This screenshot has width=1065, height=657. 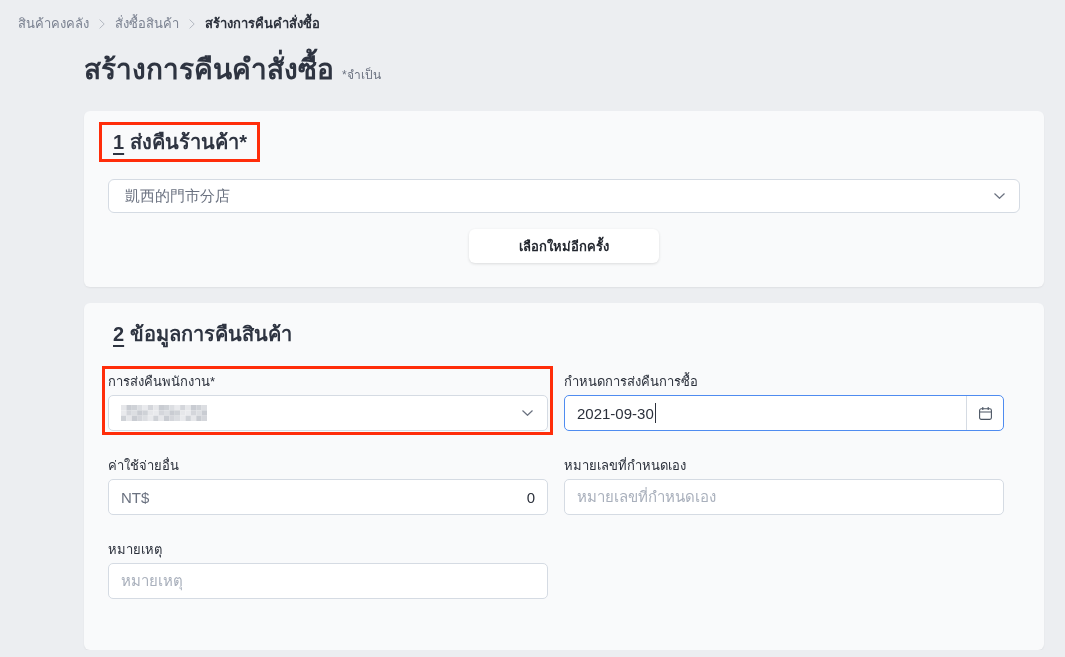 I want to click on select-field, so click(x=328, y=413).